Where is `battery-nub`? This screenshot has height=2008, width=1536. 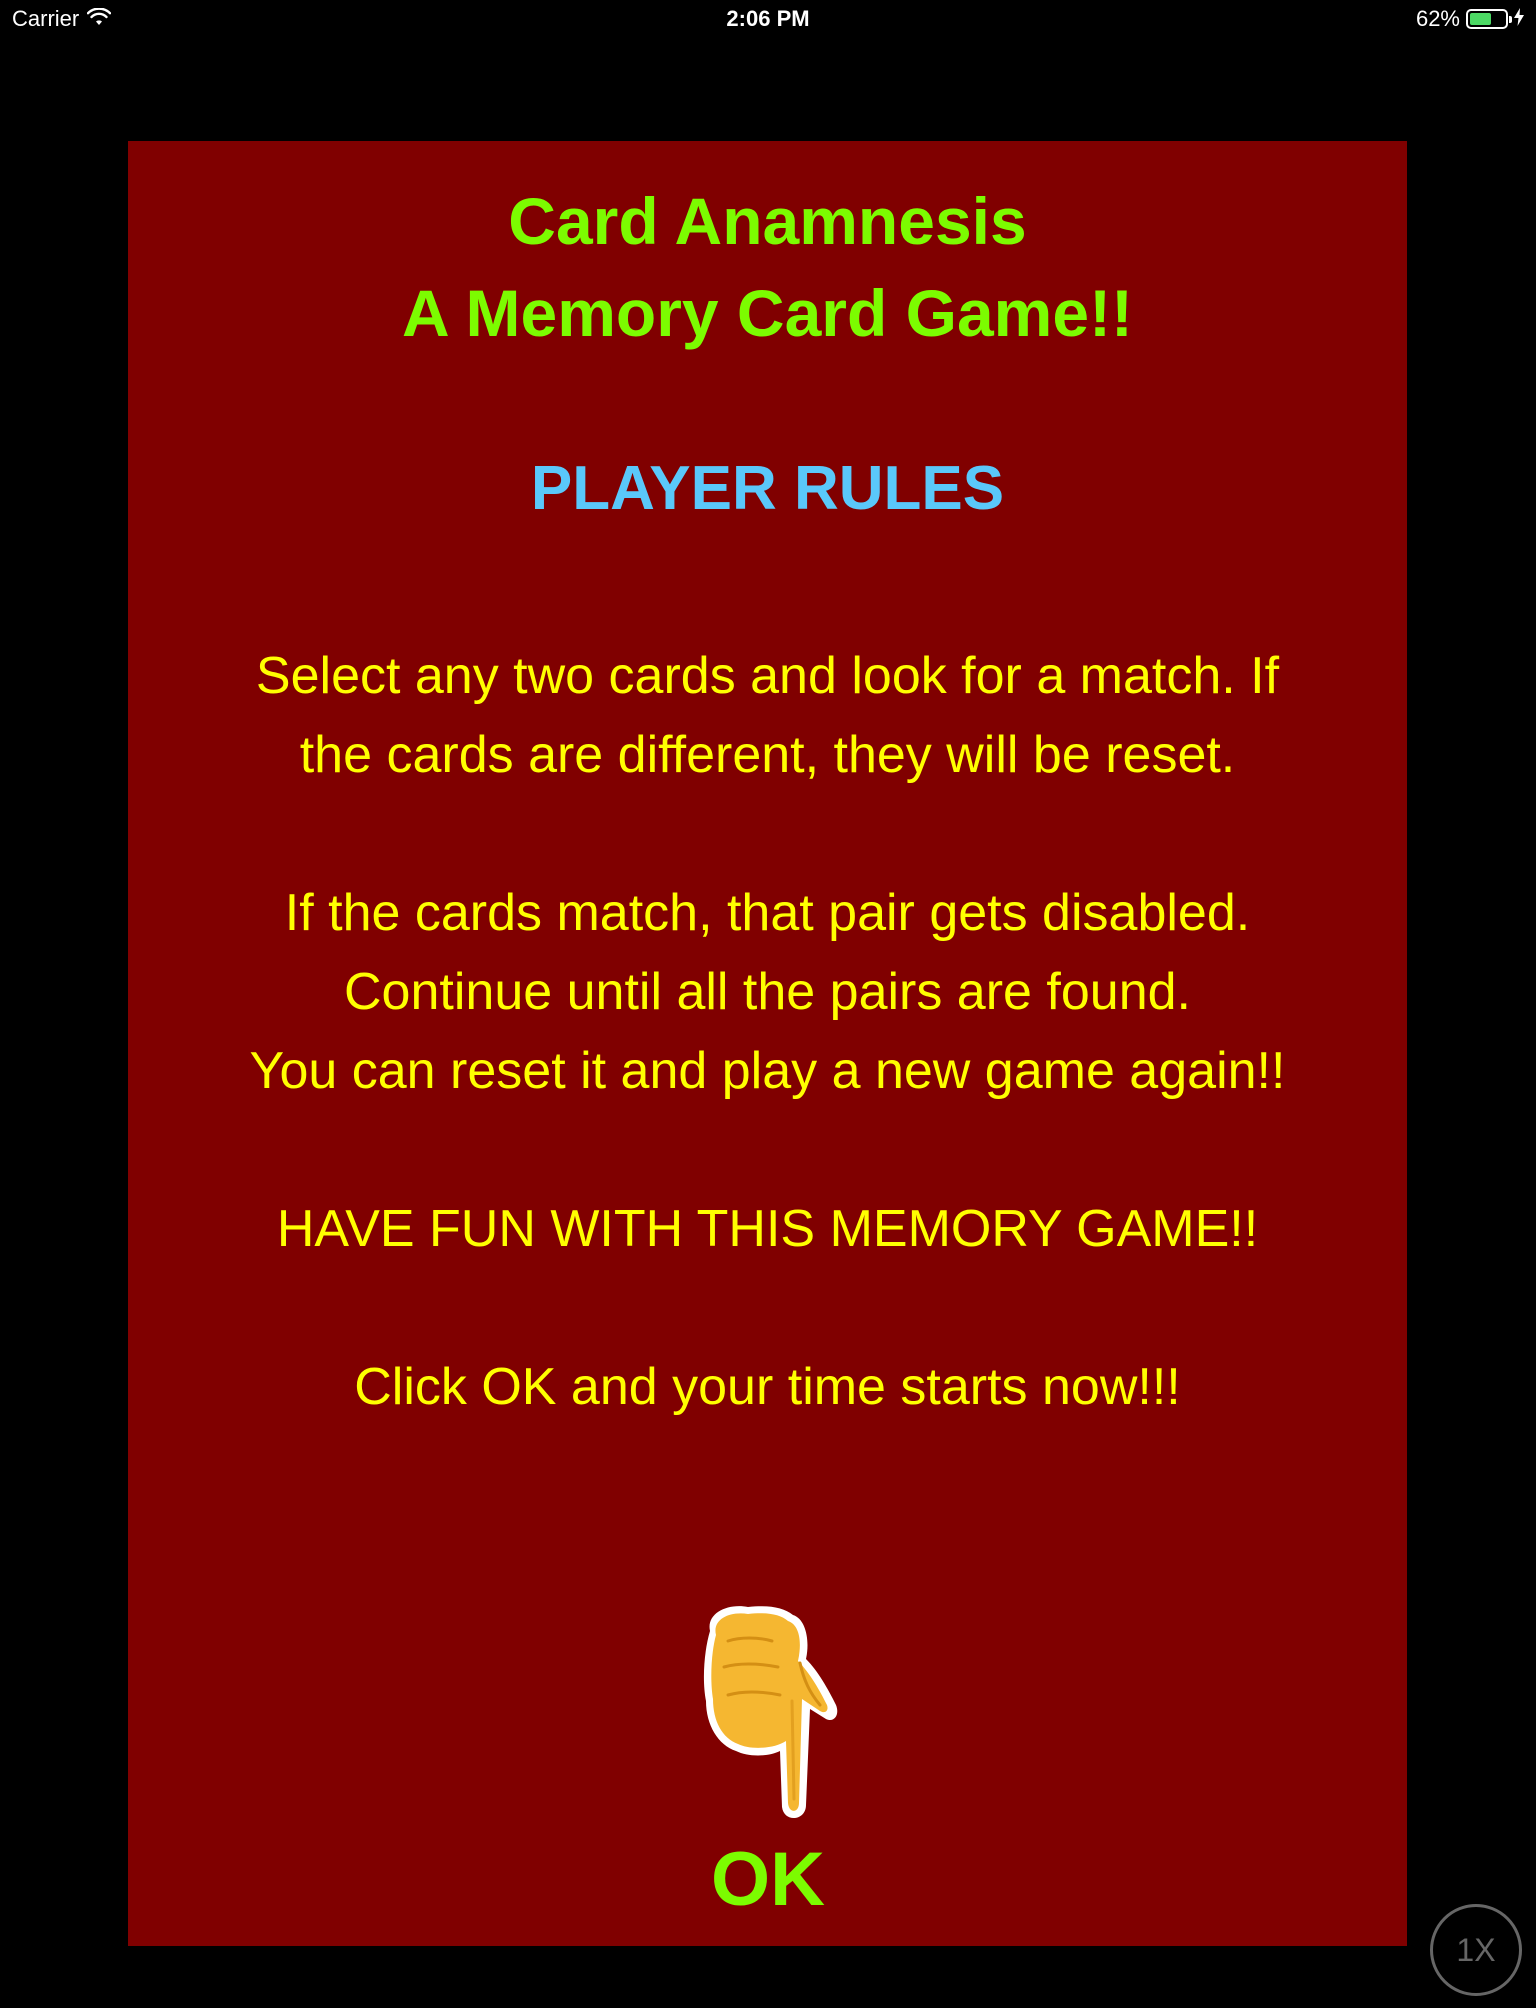
battery-nub is located at coordinates (1510, 19).